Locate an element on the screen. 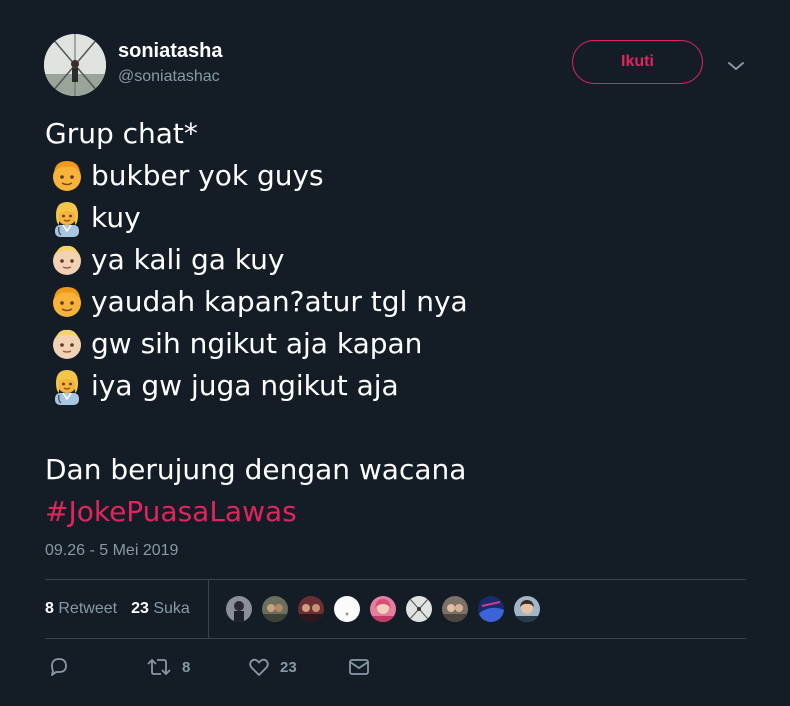 The width and height of the screenshot is (790, 706). tweet-line: bukber yok guys is located at coordinates (395, 176).